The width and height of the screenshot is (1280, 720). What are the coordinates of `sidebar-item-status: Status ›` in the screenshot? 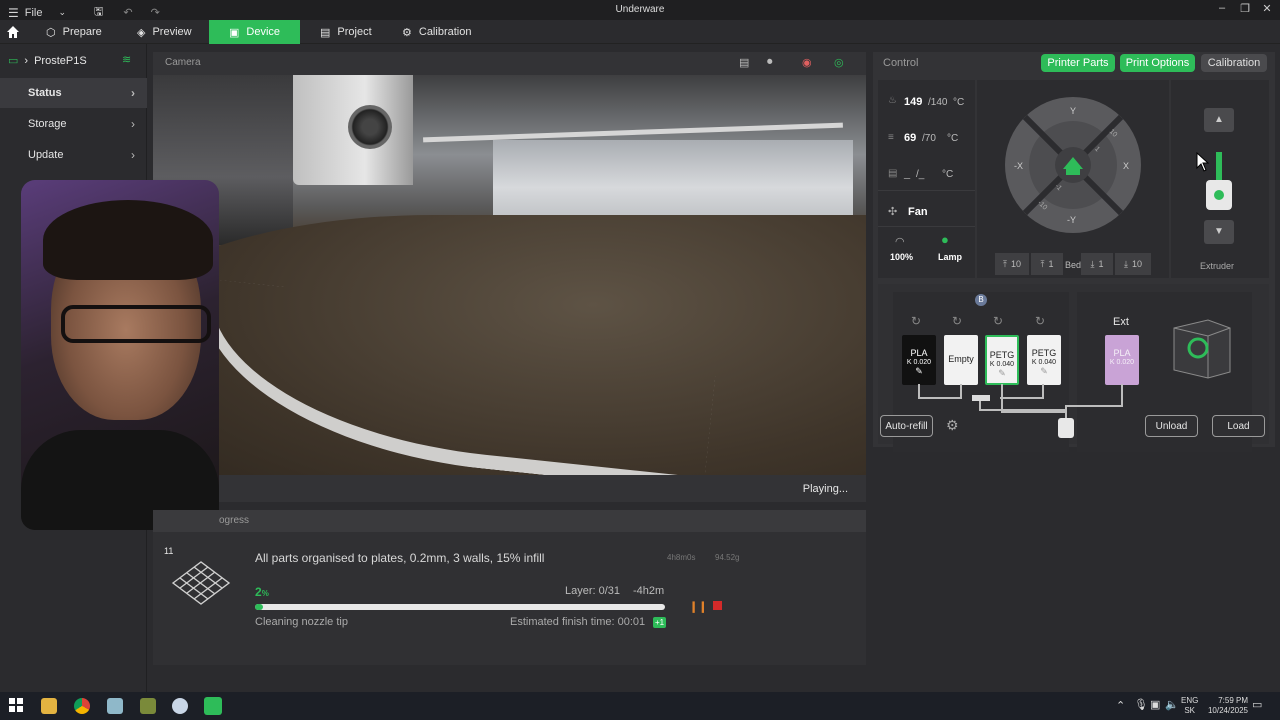 It's located at (73, 93).